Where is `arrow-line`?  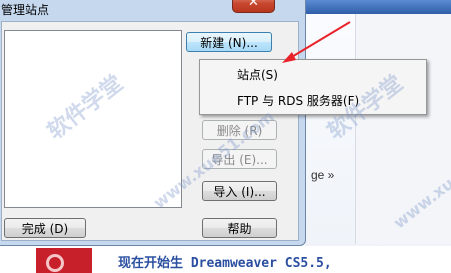 arrow-line is located at coordinates (320, 40).